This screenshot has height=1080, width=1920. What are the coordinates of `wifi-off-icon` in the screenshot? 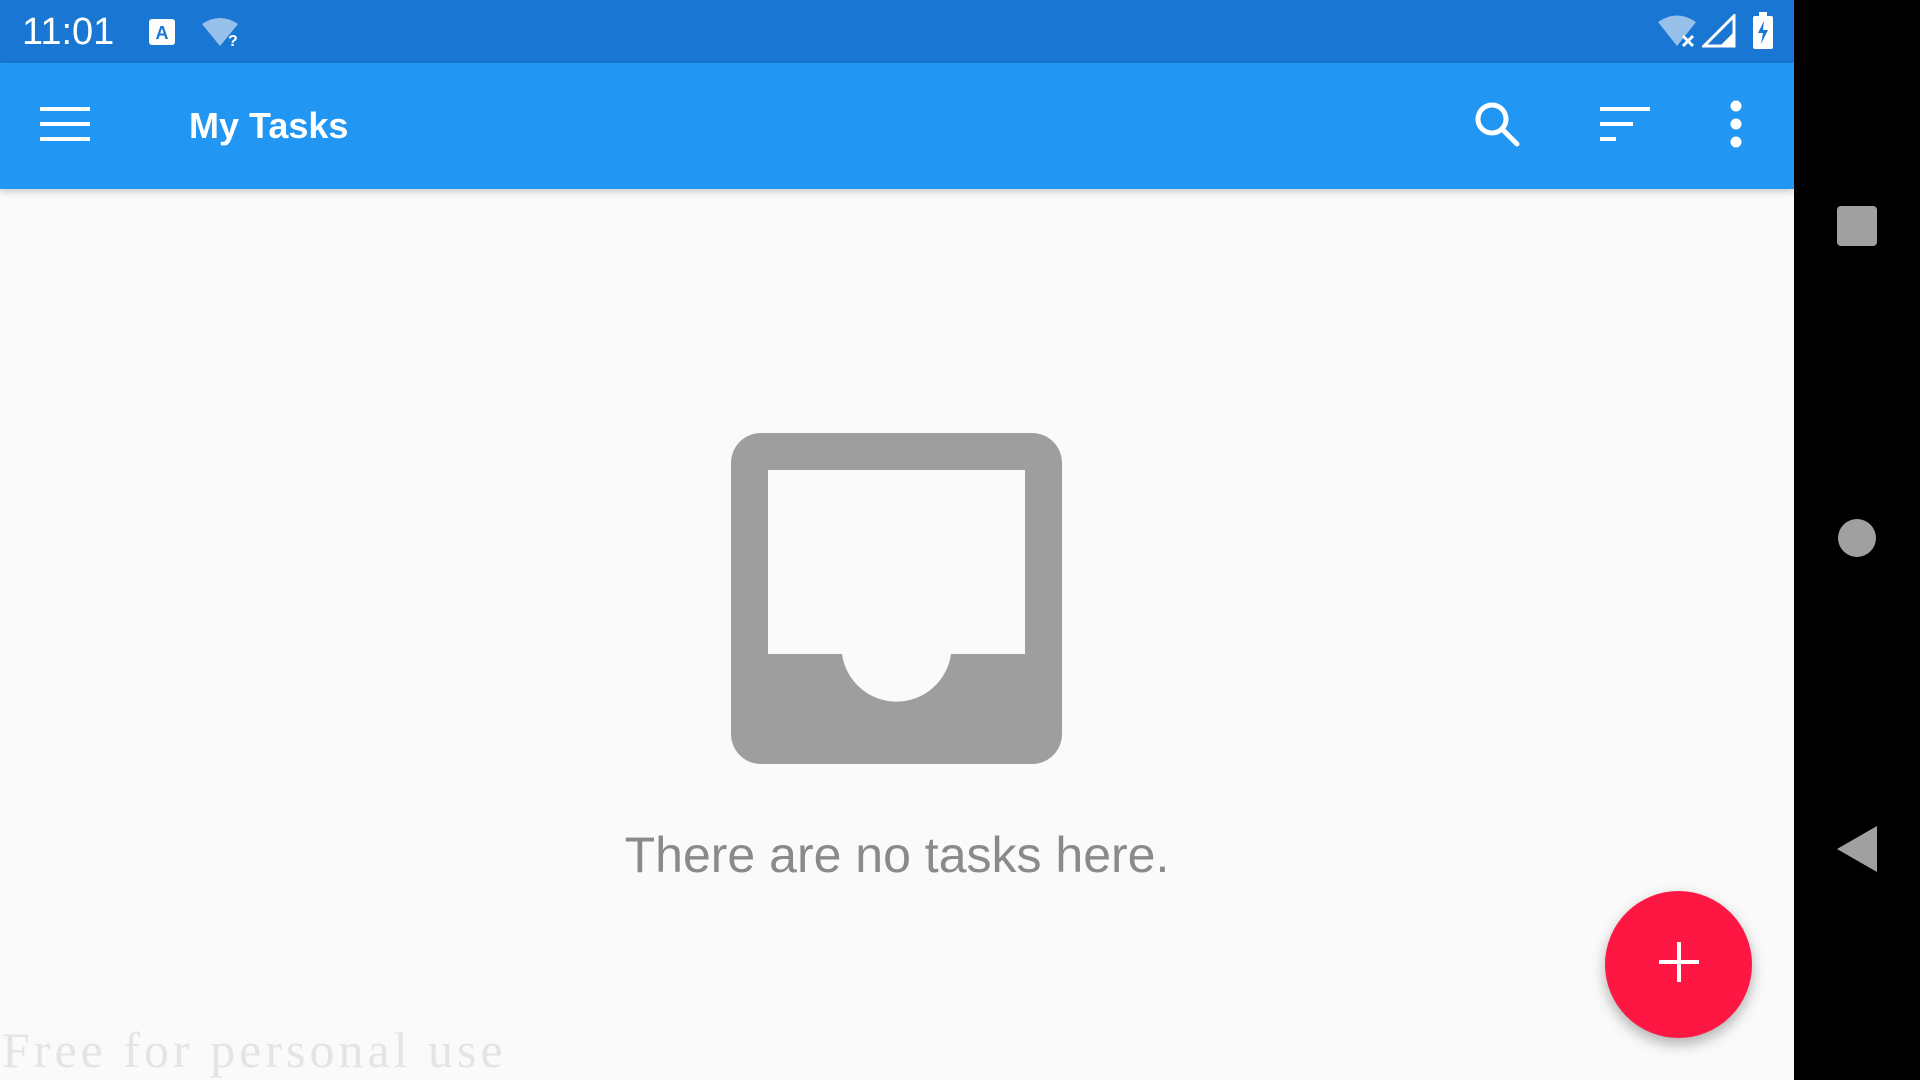 It's located at (1677, 33).